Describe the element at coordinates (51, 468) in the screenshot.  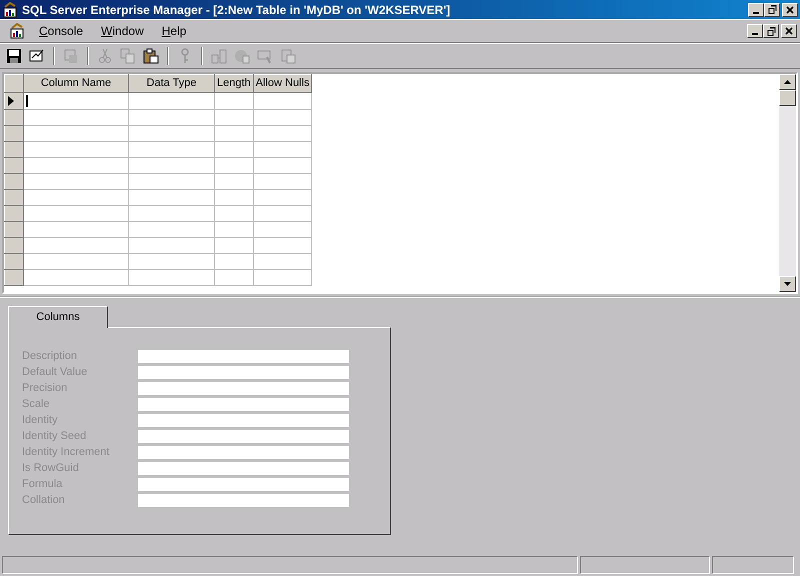
I see `property-label: Is RowGuid` at that location.